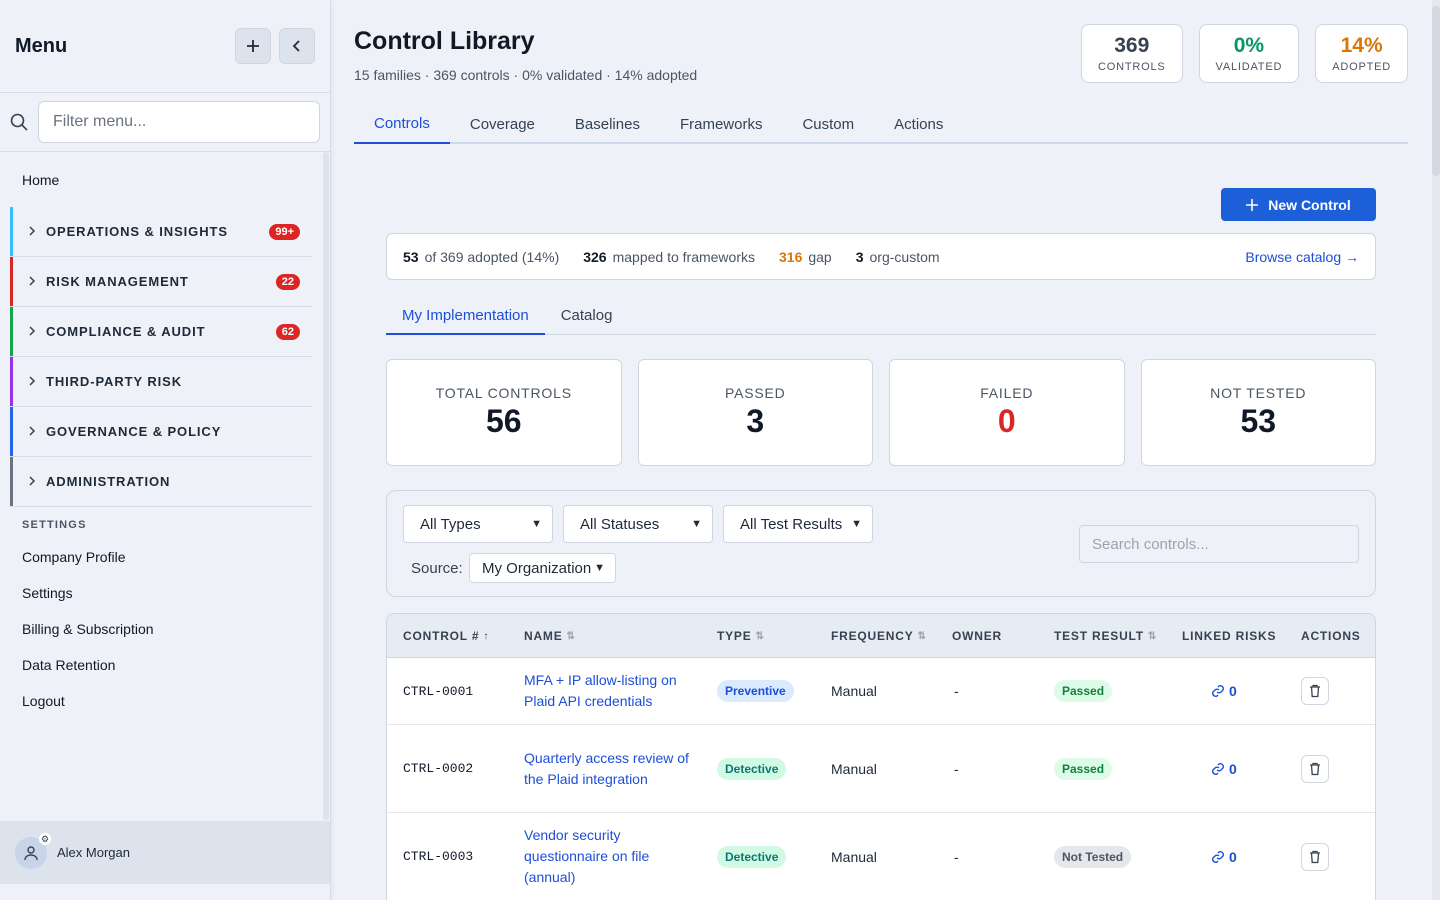 The image size is (1440, 900). I want to click on sidebar-group-operations-insights: OPERATIONS & INSIGHTS 99+, so click(161, 232).